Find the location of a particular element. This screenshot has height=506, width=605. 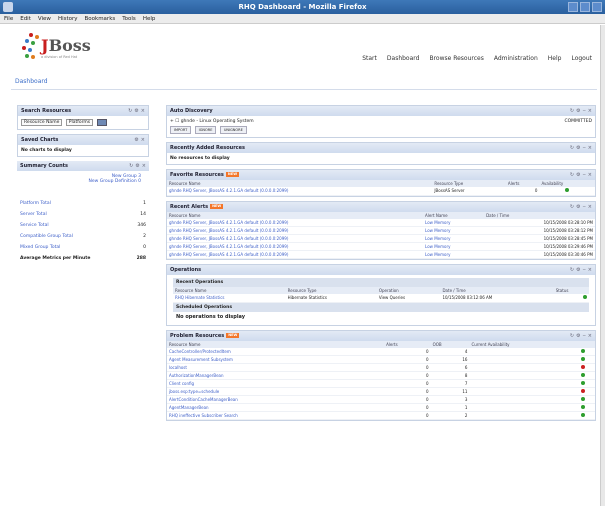

column-header: Current Availability is located at coordinates (532, 344).